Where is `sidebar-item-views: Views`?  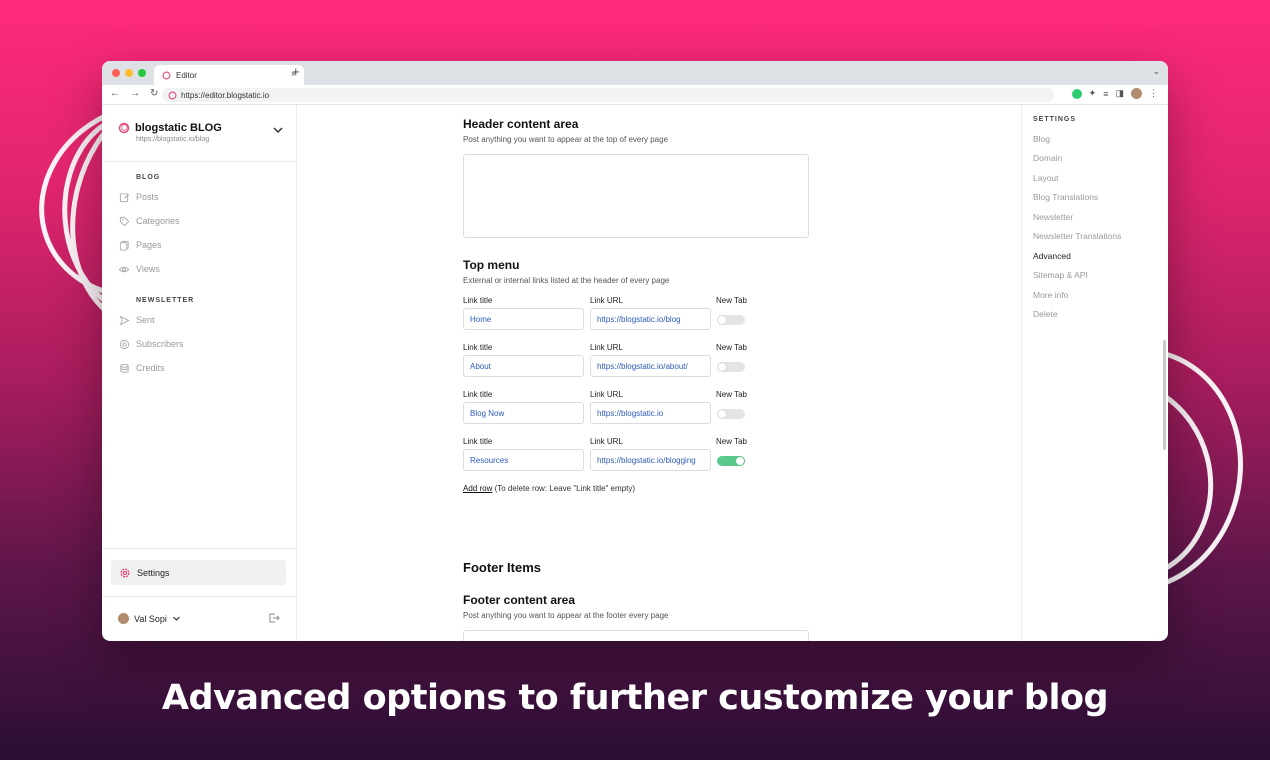 sidebar-item-views: Views is located at coordinates (139, 269).